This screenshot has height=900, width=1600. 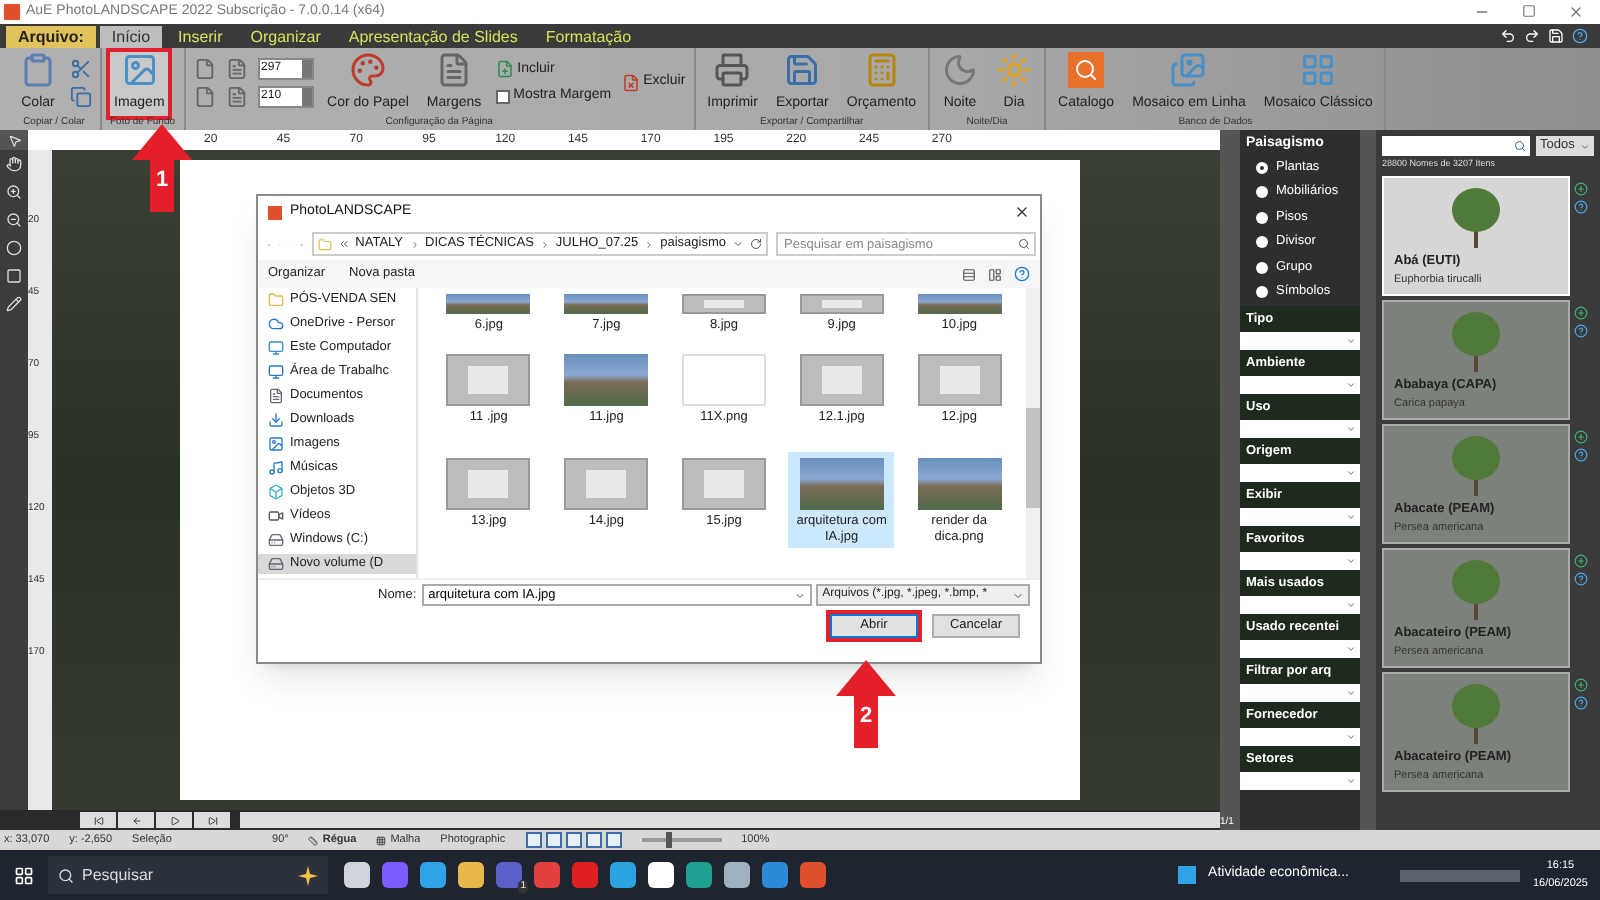 What do you see at coordinates (14, 304) in the screenshot?
I see `pencil-icon` at bounding box center [14, 304].